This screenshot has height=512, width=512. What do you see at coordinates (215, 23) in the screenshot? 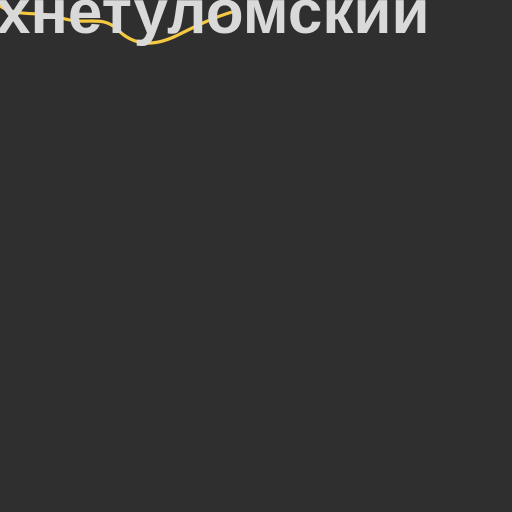
I see `place-title: хнетуломскии` at bounding box center [215, 23].